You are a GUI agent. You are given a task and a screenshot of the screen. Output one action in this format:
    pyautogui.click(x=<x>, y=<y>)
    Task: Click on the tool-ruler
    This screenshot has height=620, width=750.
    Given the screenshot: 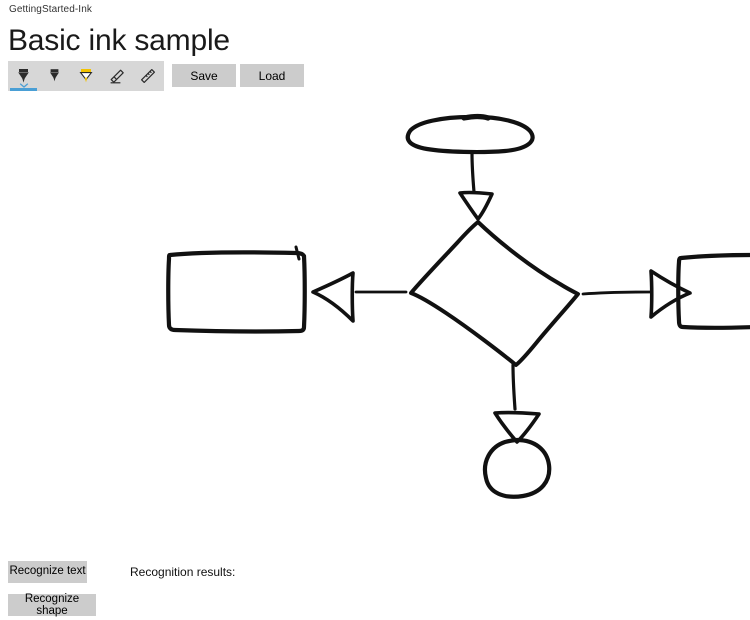 What is the action you would take?
    pyautogui.click(x=147, y=76)
    